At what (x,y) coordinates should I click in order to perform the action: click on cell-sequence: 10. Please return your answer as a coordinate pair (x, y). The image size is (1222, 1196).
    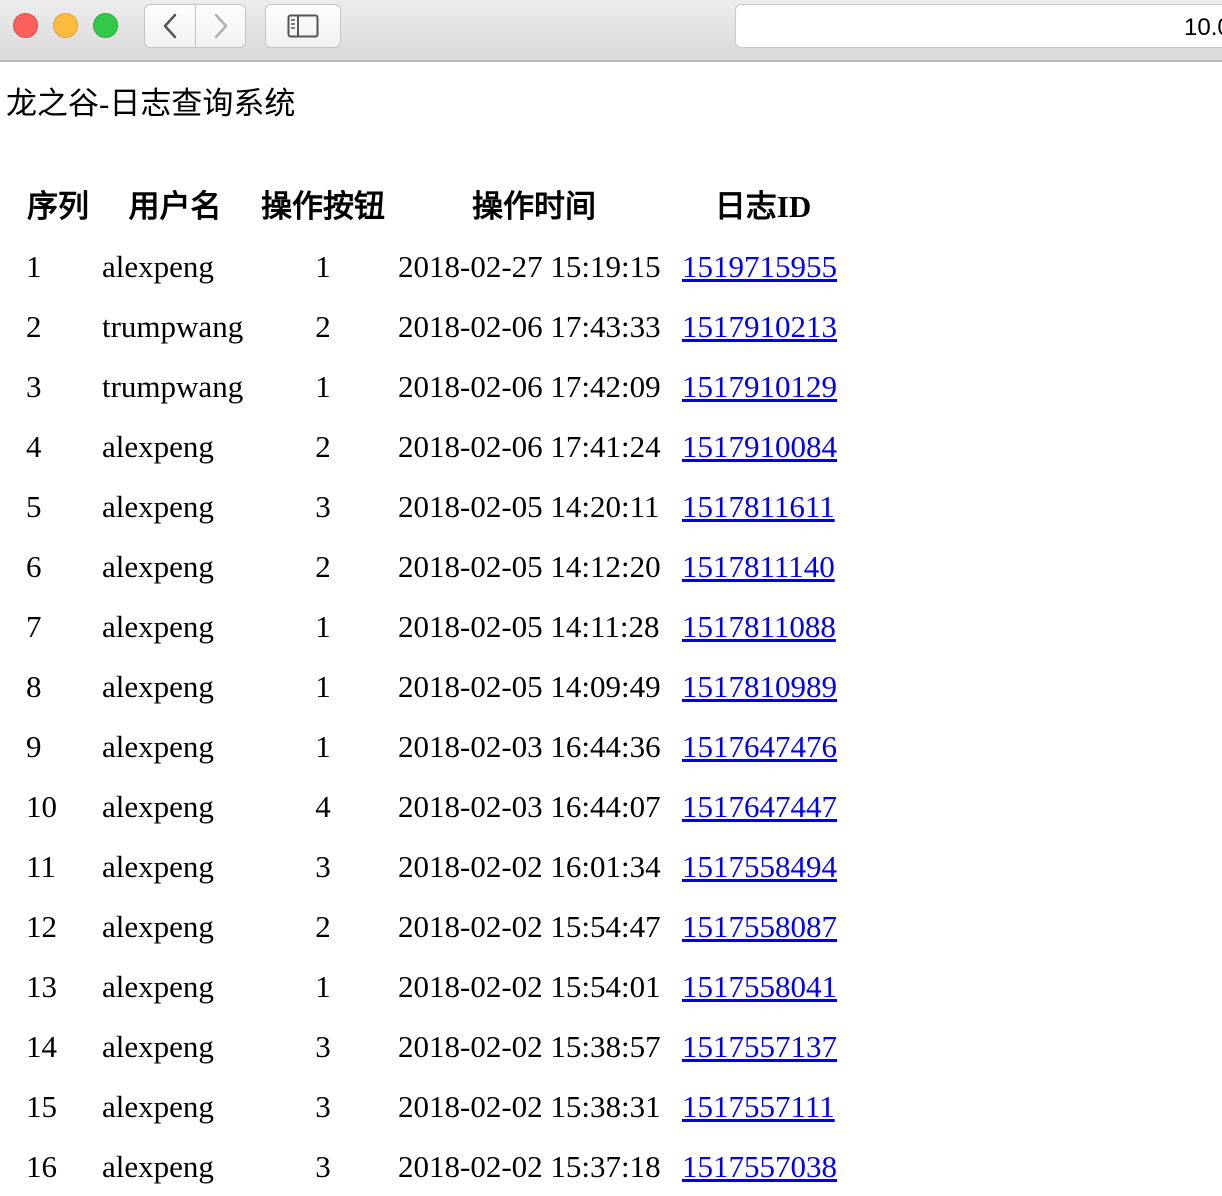
    Looking at the image, I should click on (41, 806).